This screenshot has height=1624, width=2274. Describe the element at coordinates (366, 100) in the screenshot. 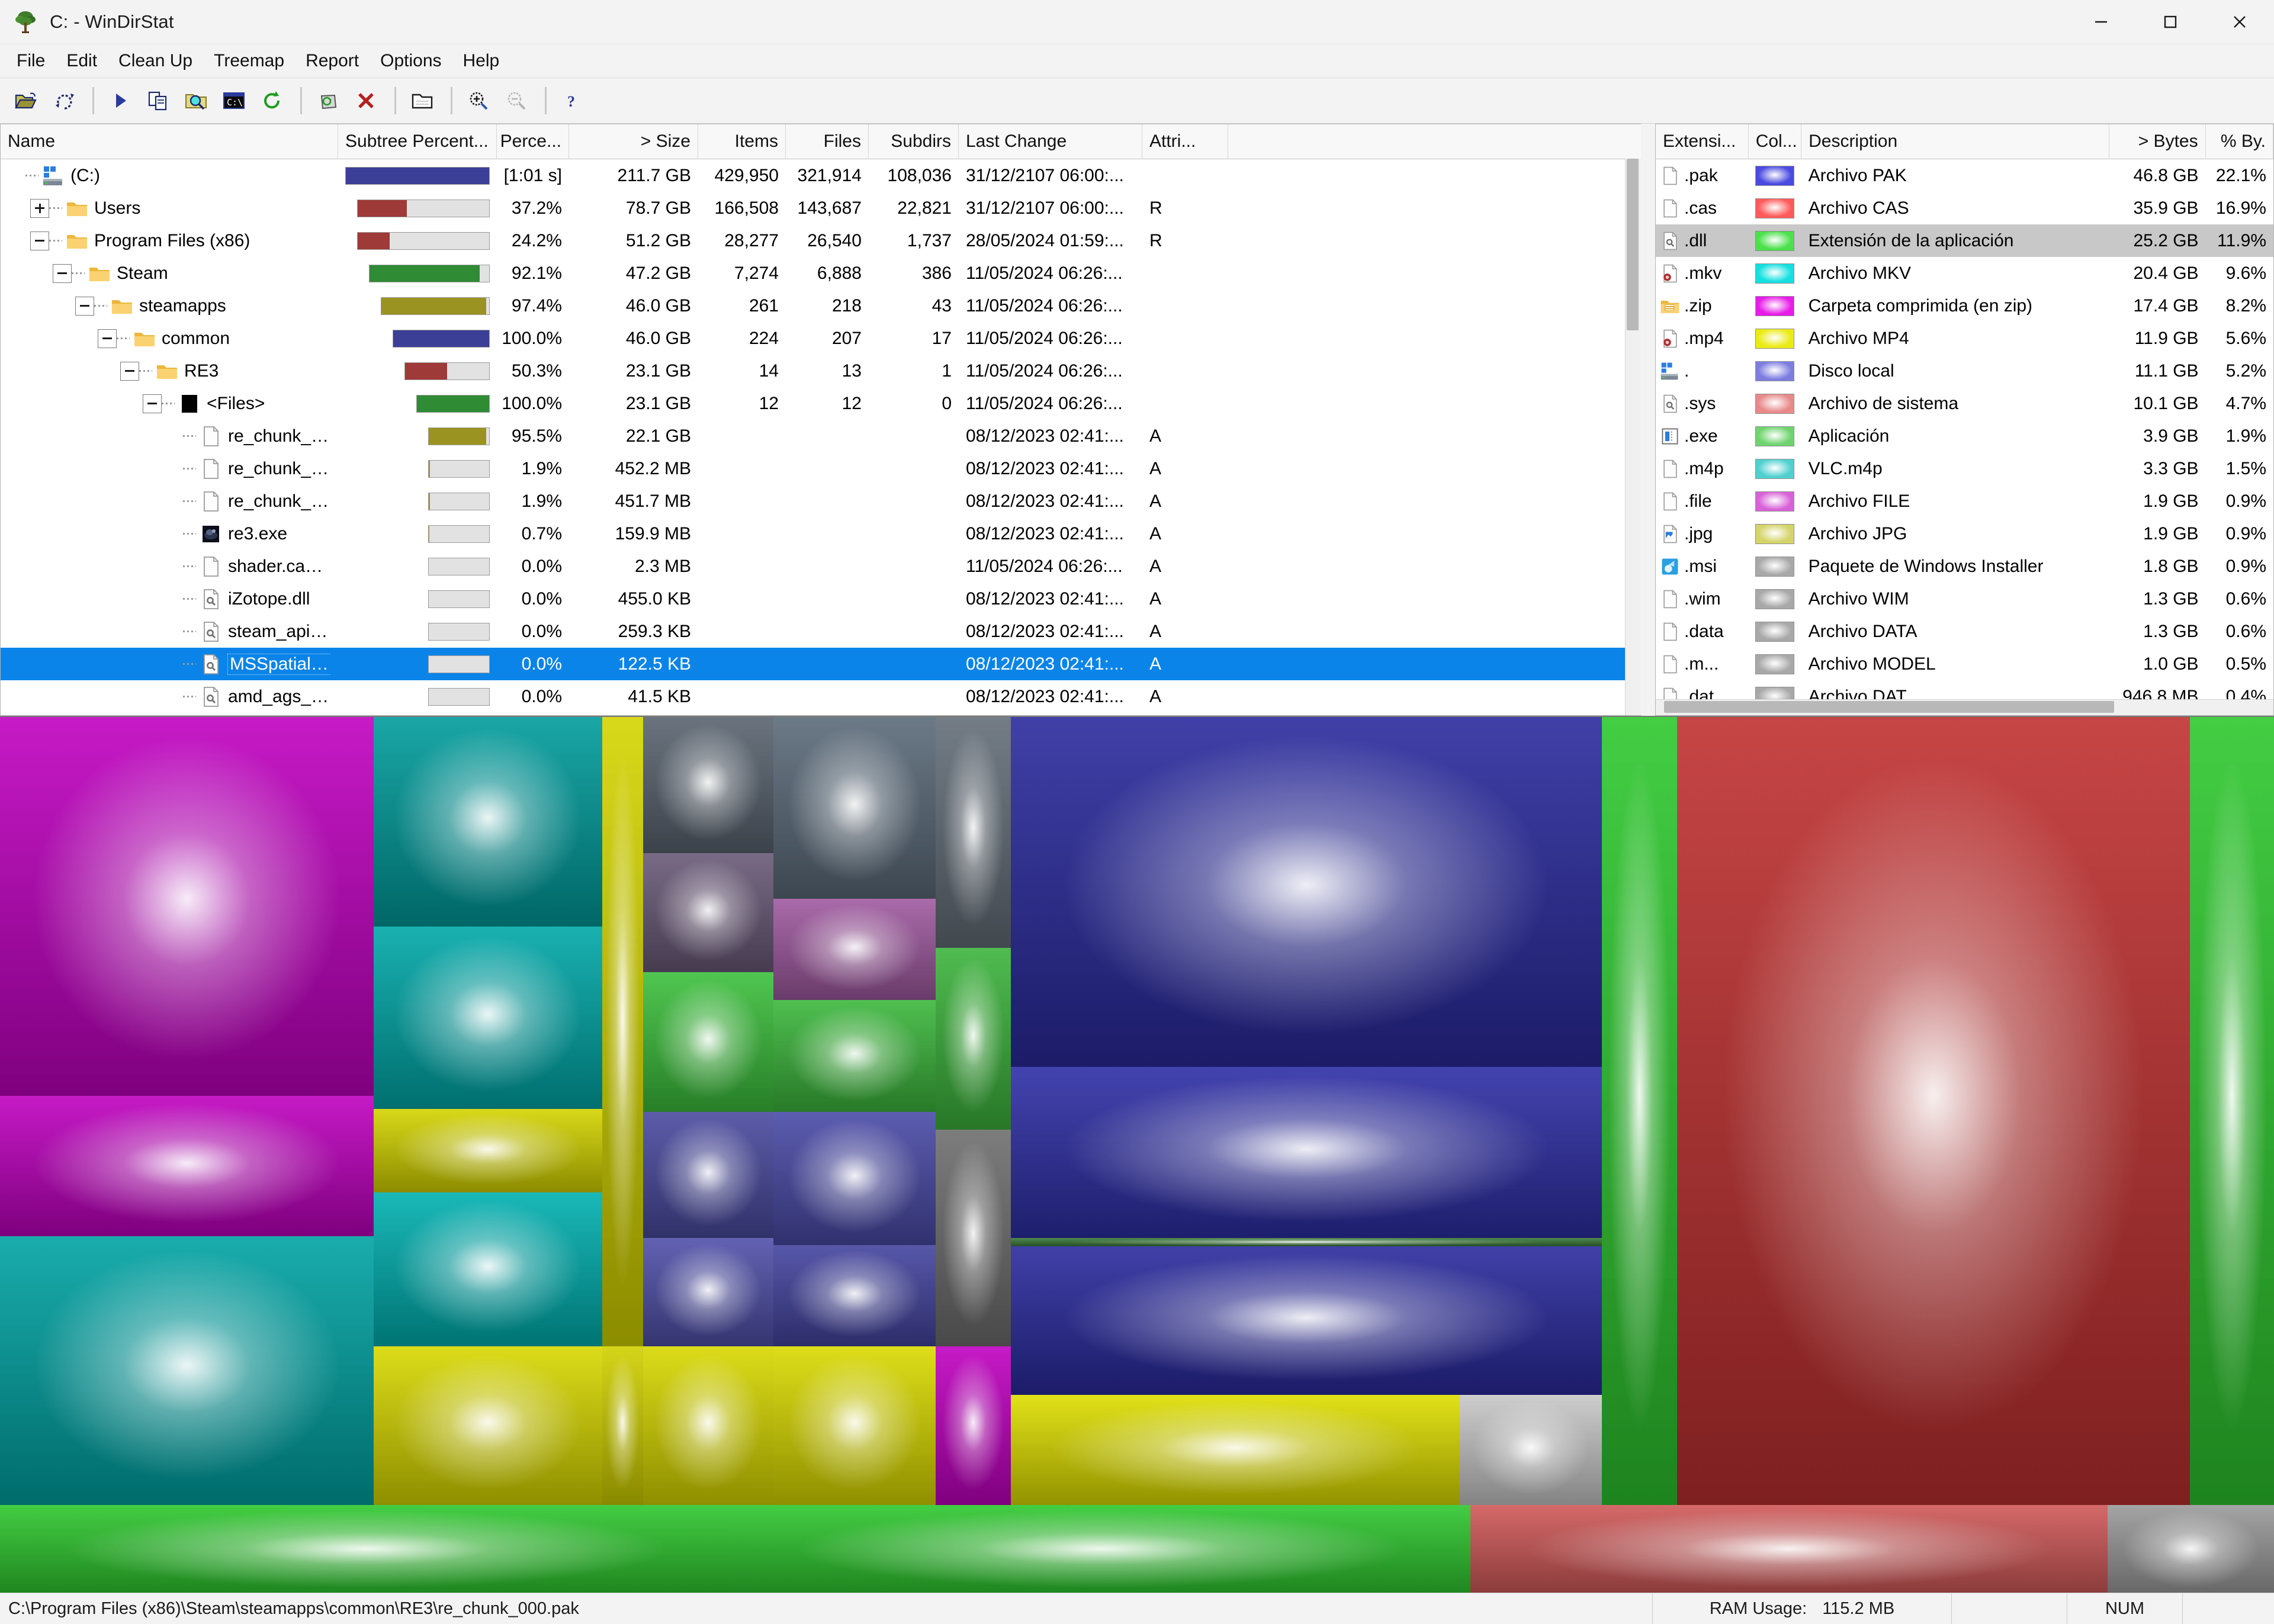

I see `delete-icon` at that location.